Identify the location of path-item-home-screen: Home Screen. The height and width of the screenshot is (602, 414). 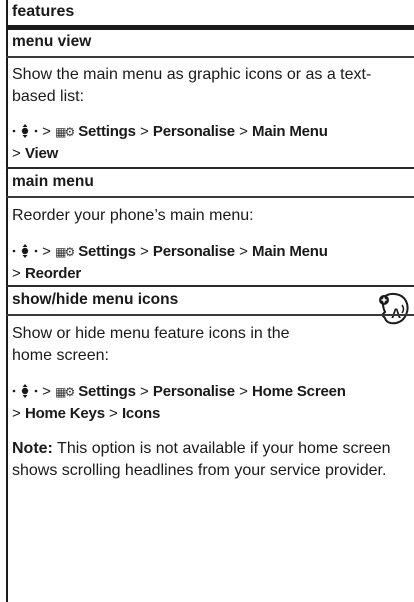
(299, 391).